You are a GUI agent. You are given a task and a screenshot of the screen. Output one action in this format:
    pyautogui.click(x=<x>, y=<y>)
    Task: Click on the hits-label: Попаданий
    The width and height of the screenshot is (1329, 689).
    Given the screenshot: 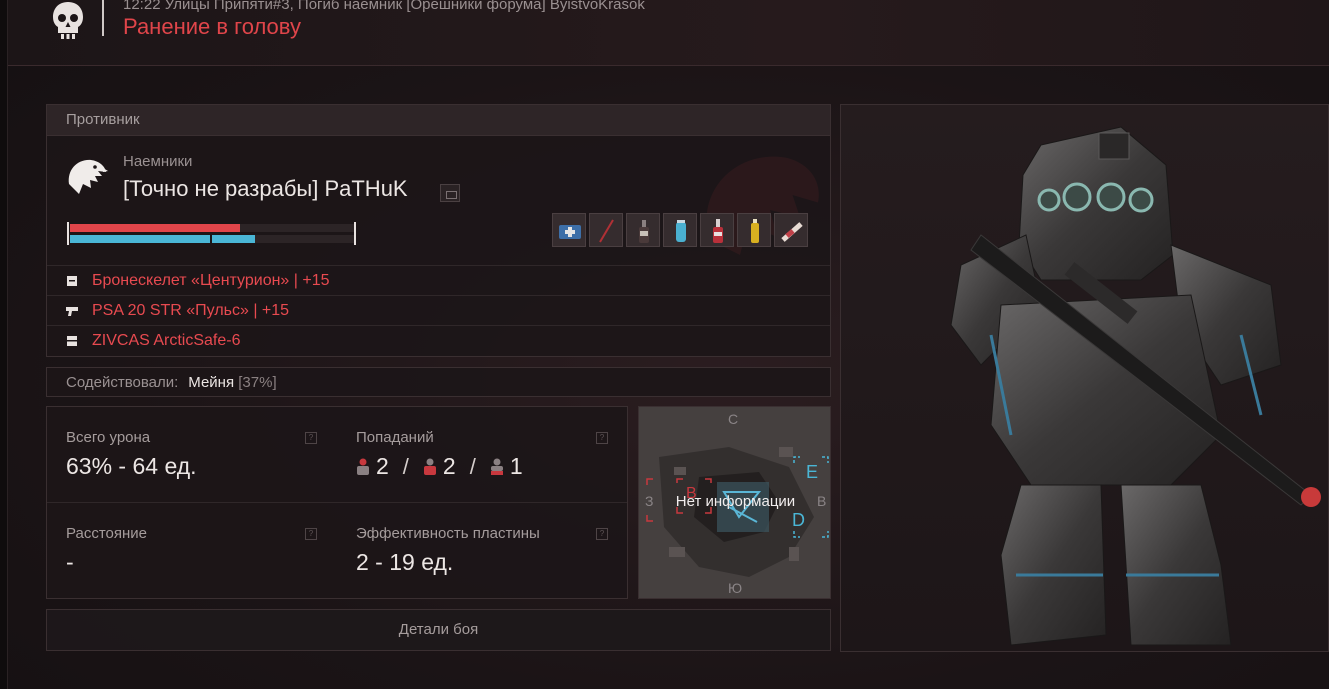 What is the action you would take?
    pyautogui.click(x=395, y=437)
    